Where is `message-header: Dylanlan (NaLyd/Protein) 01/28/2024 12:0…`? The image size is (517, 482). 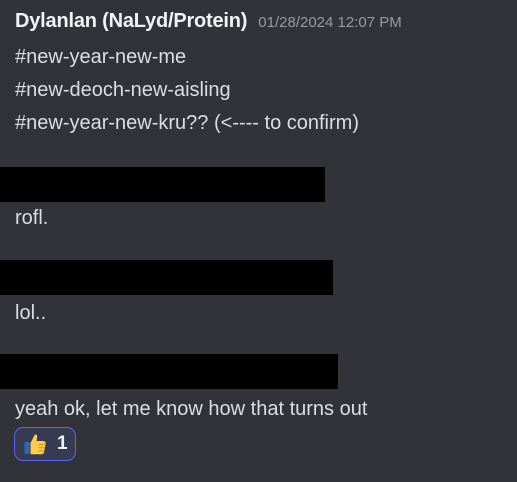 message-header: Dylanlan (NaLyd/Protein) 01/28/2024 12:0… is located at coordinates (208, 23).